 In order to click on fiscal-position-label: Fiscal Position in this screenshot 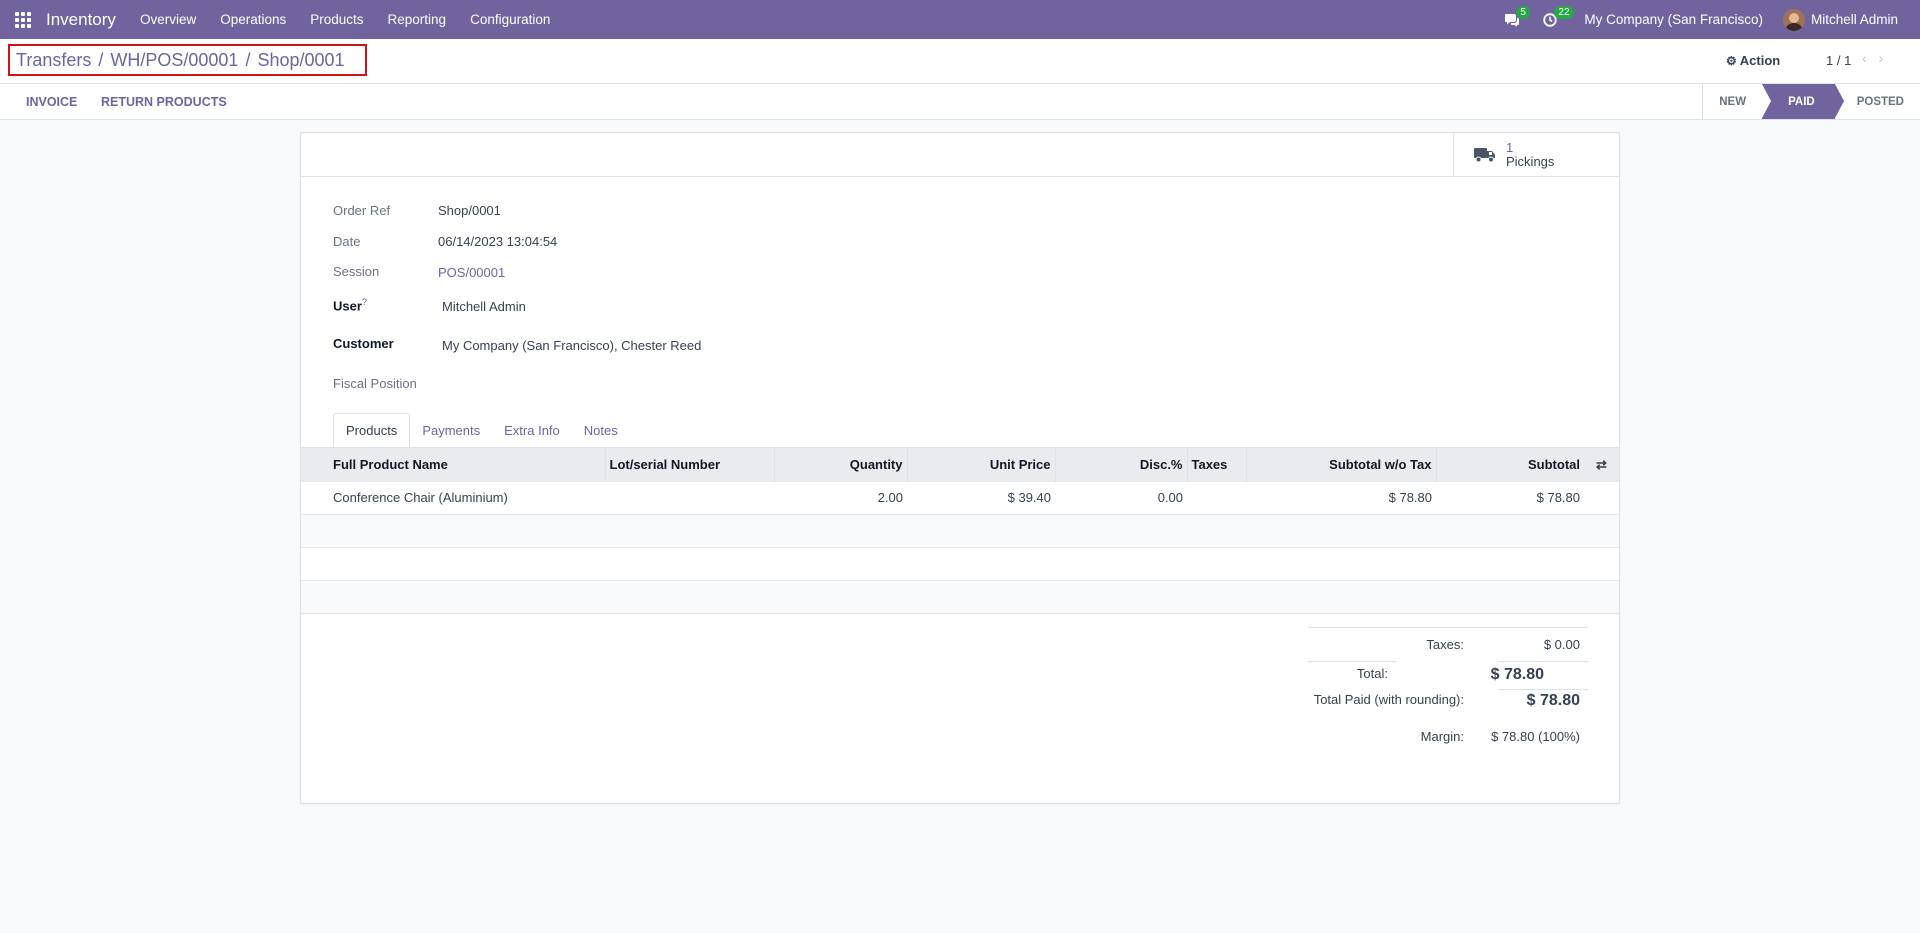, I will do `click(375, 383)`.